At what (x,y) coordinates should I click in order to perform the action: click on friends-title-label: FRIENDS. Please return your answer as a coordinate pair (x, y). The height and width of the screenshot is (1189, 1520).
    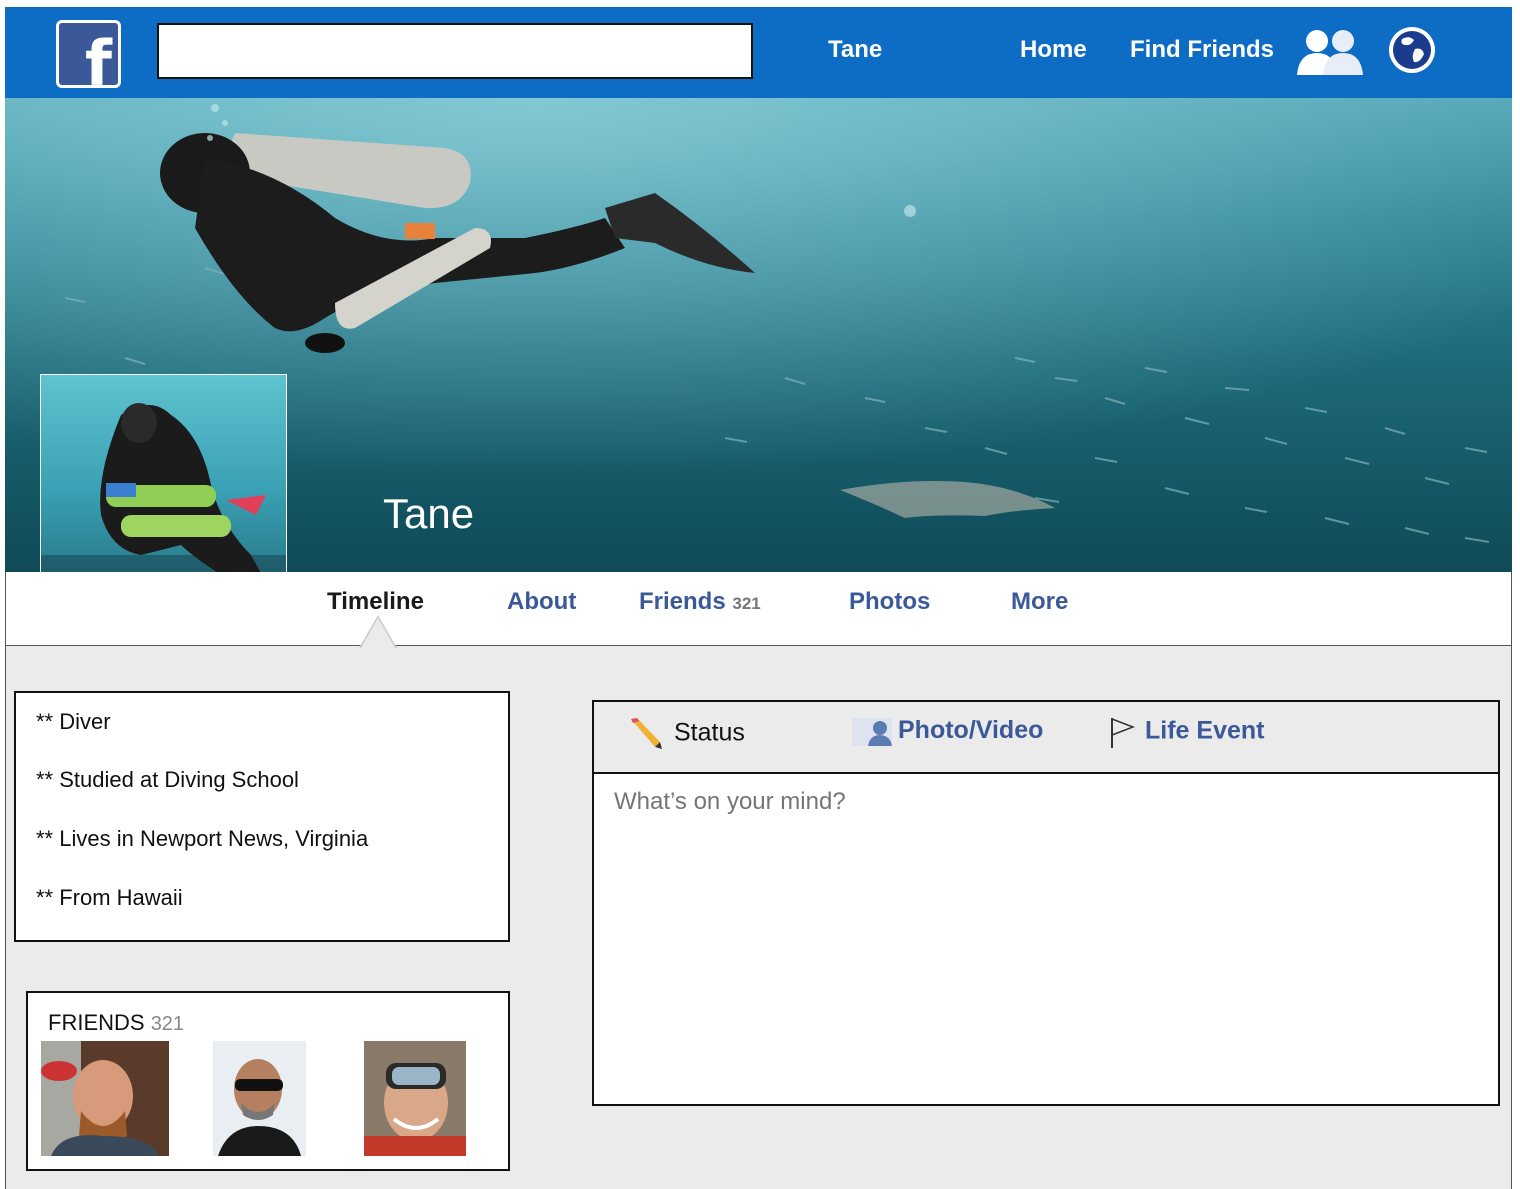
    Looking at the image, I should click on (96, 1022).